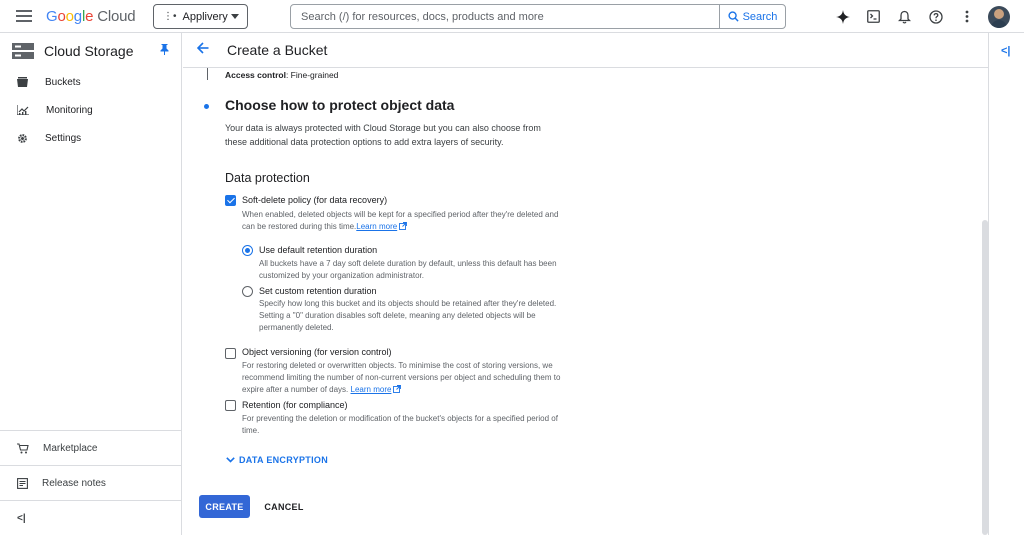 This screenshot has width=1024, height=535. What do you see at coordinates (90, 138) in the screenshot?
I see `sidebar-item-settings: Settings` at bounding box center [90, 138].